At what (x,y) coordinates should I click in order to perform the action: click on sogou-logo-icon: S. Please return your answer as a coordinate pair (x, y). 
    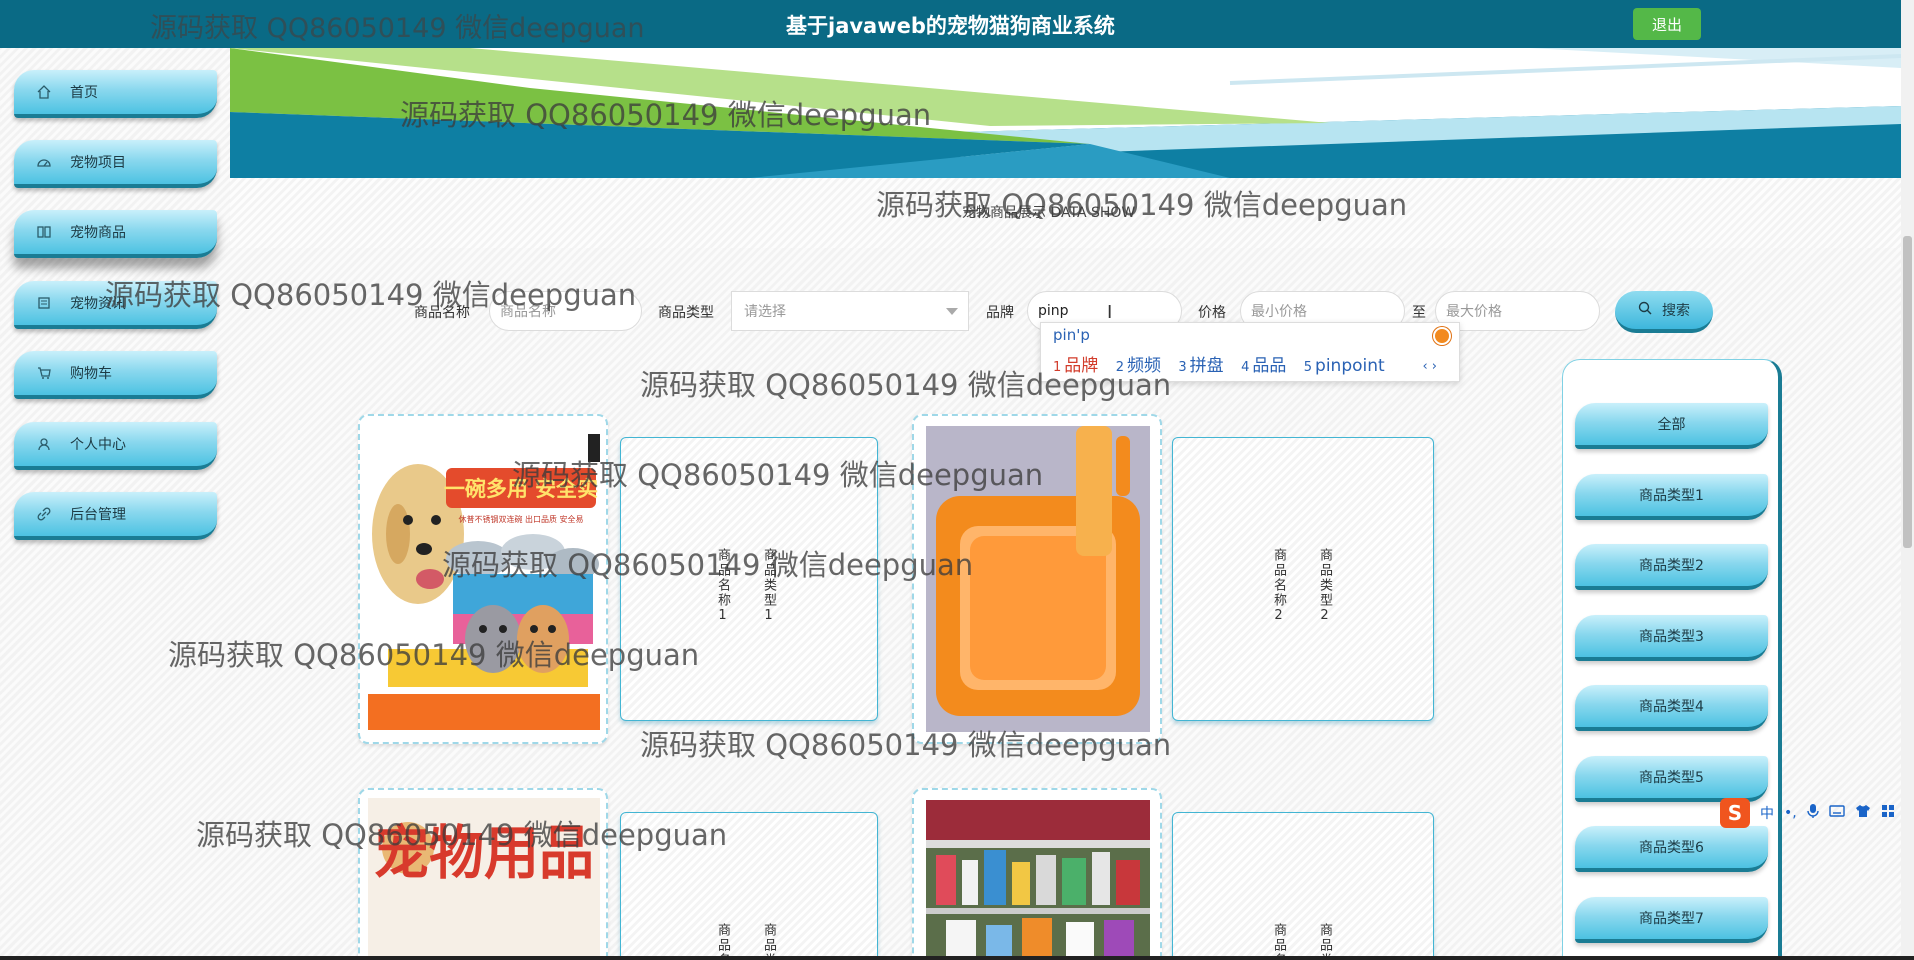
    Looking at the image, I should click on (1735, 813).